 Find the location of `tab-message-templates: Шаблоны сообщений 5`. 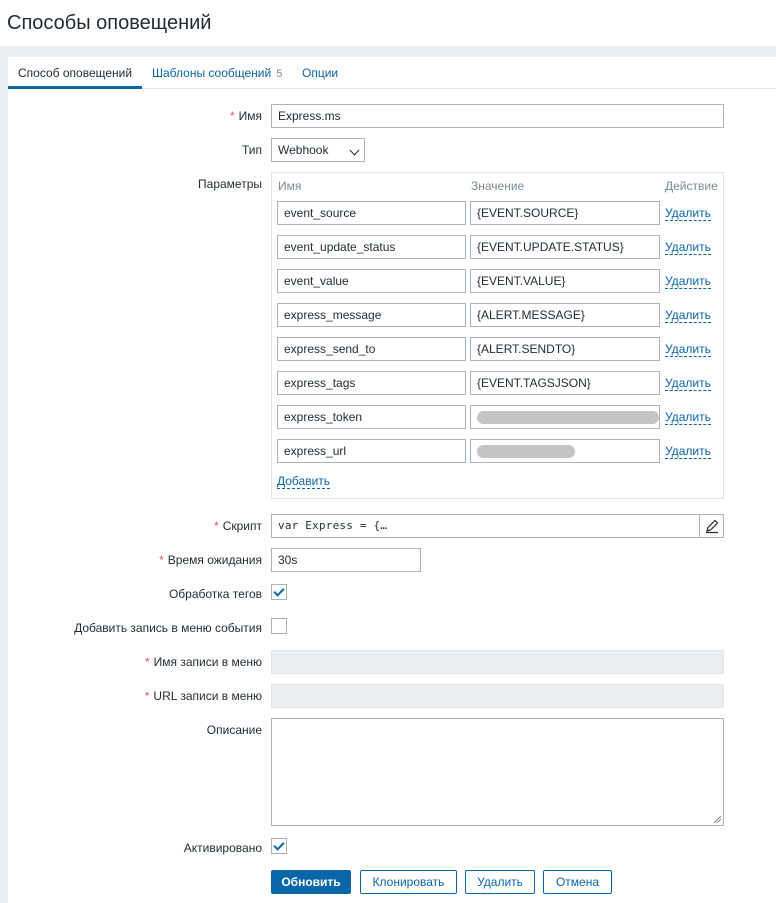

tab-message-templates: Шаблоны сообщений 5 is located at coordinates (217, 73).